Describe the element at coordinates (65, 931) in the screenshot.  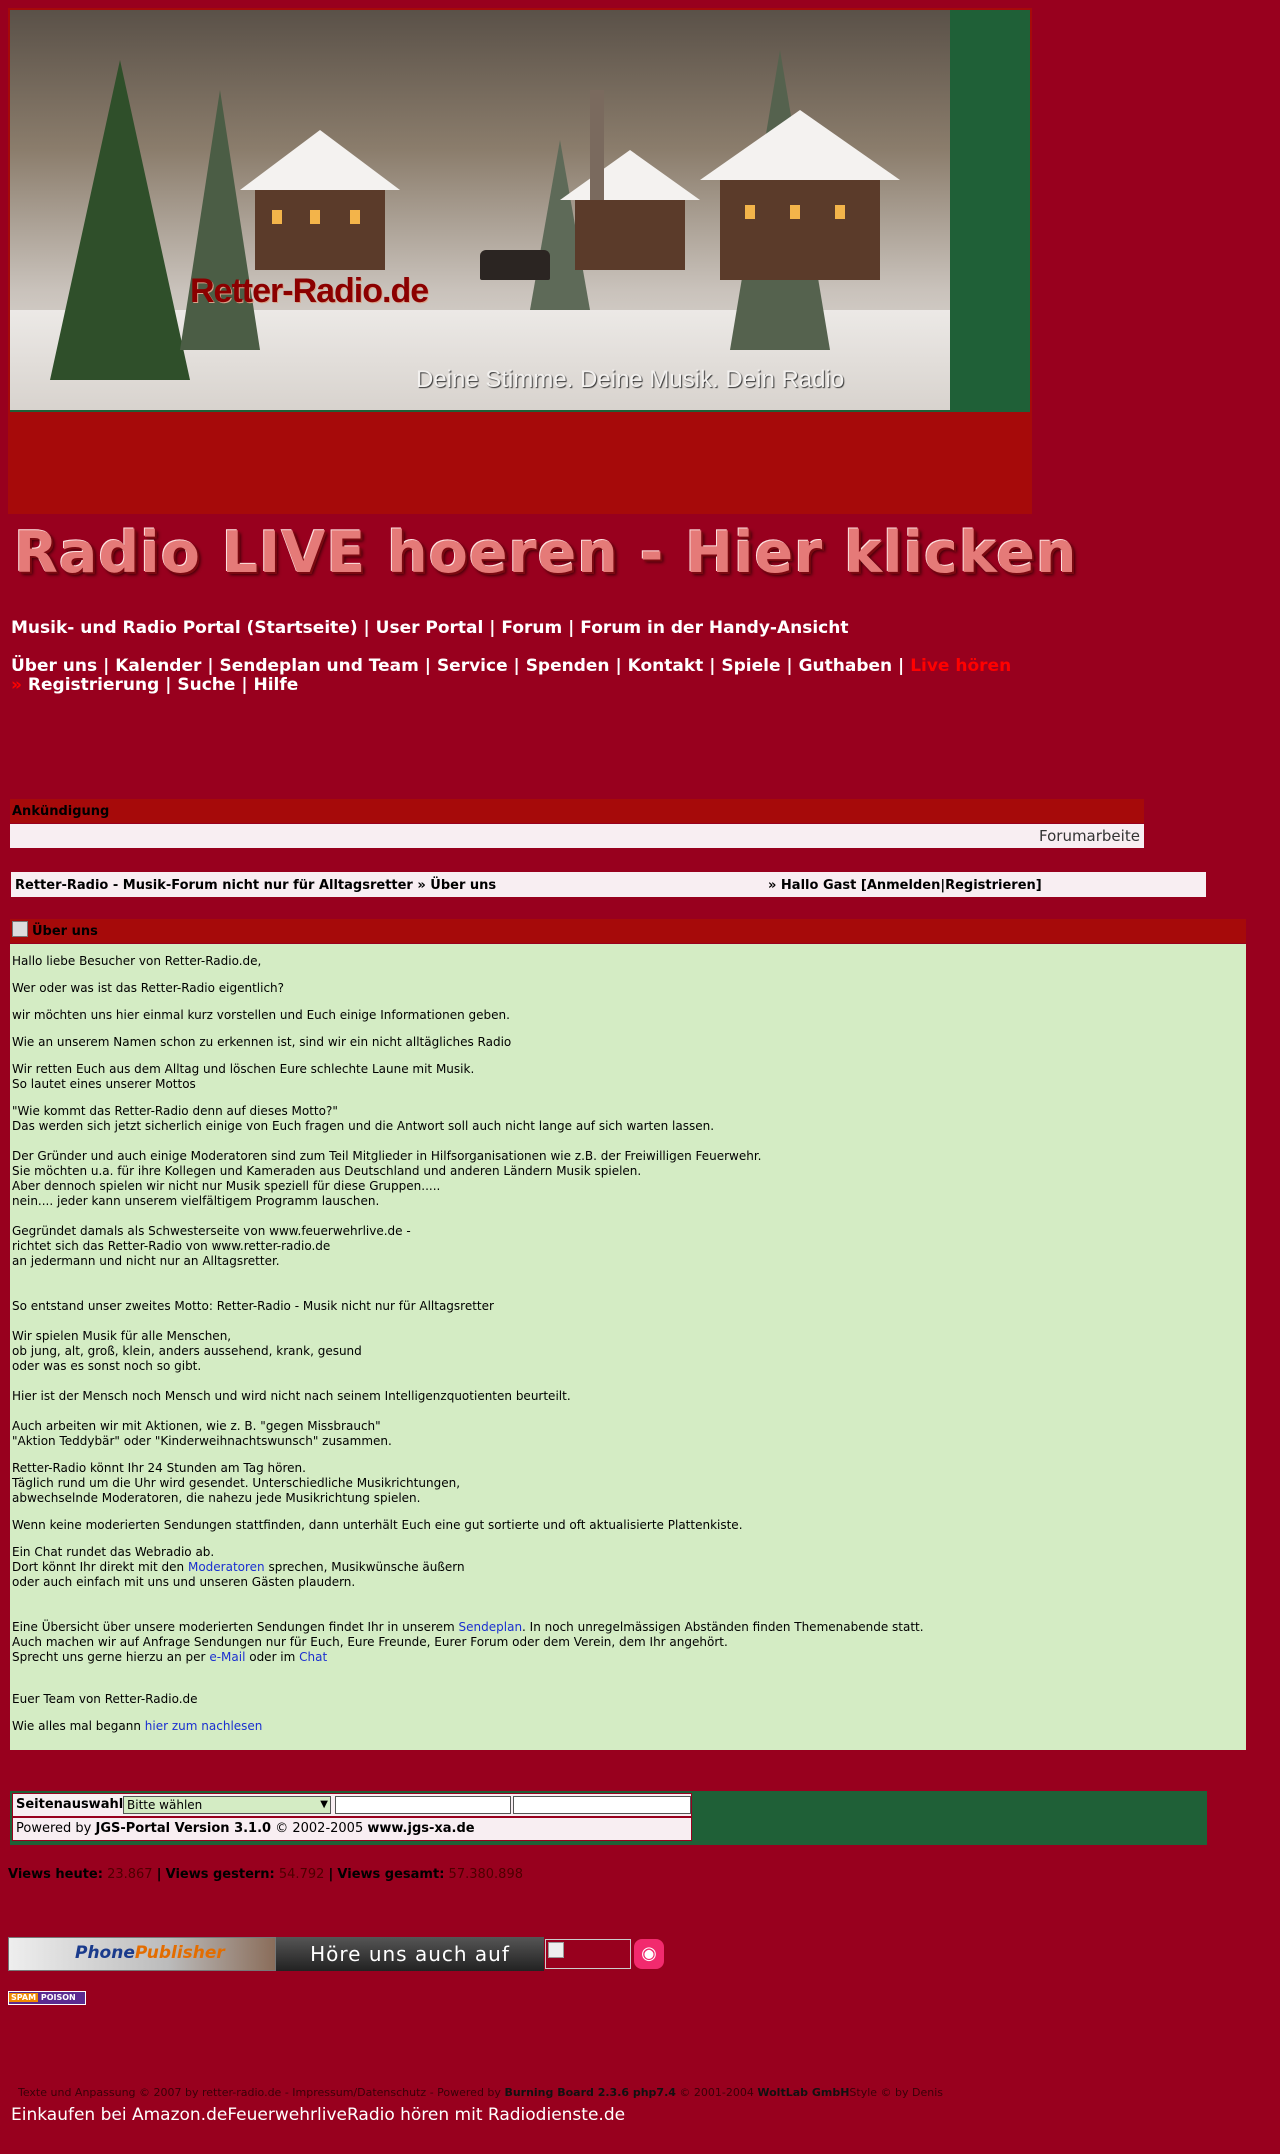
I see `content-title: Über uns` at that location.